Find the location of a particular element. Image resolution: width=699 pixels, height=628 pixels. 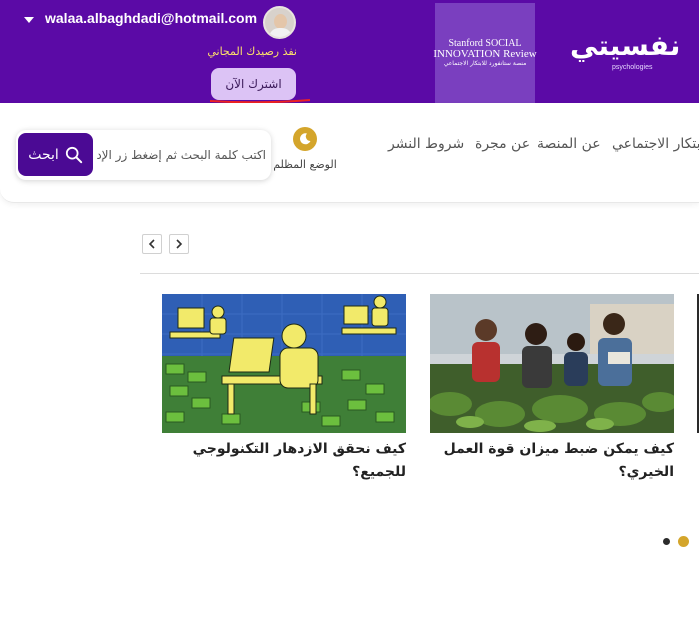

user-email: walaa.albaghdadi@hotmail.com is located at coordinates (141, 18).